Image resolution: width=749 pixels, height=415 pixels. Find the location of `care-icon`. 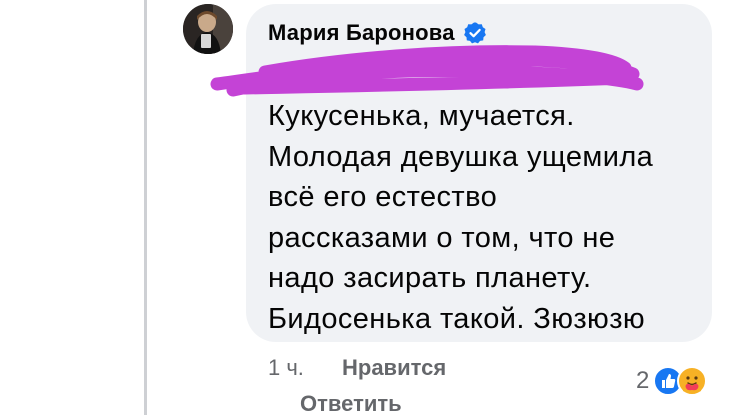

care-icon is located at coordinates (692, 381).